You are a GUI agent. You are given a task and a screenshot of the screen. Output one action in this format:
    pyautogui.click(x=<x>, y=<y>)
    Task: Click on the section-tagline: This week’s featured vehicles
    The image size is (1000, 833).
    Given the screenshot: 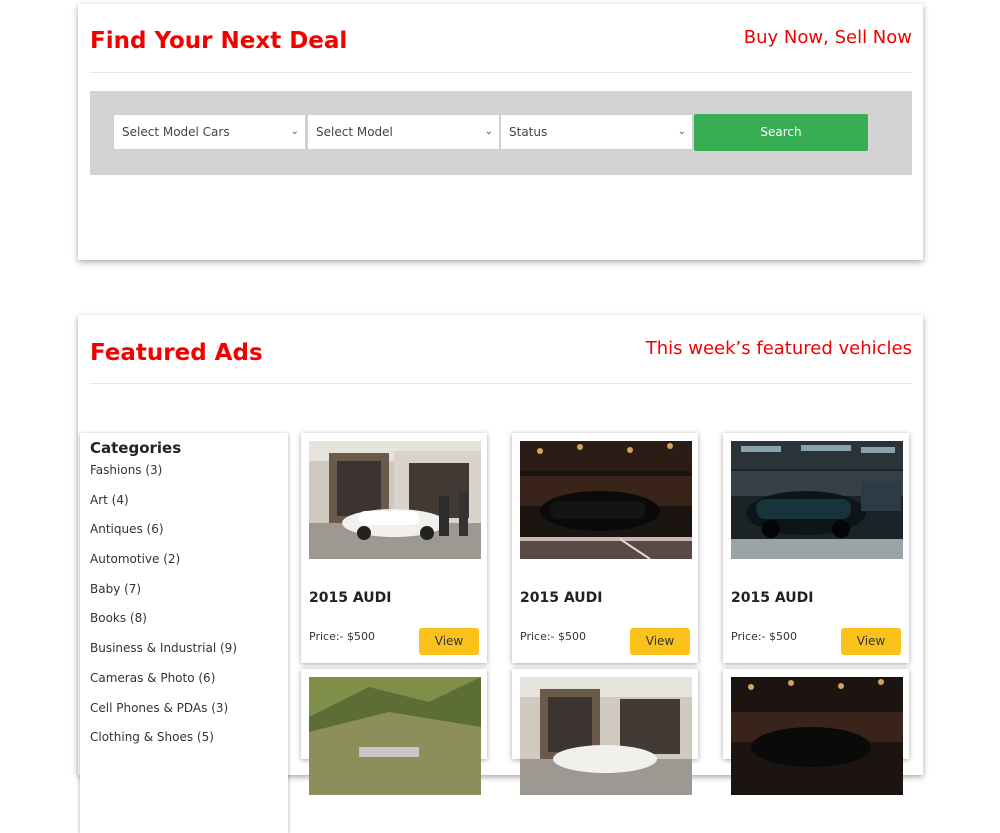 What is the action you would take?
    pyautogui.click(x=778, y=348)
    